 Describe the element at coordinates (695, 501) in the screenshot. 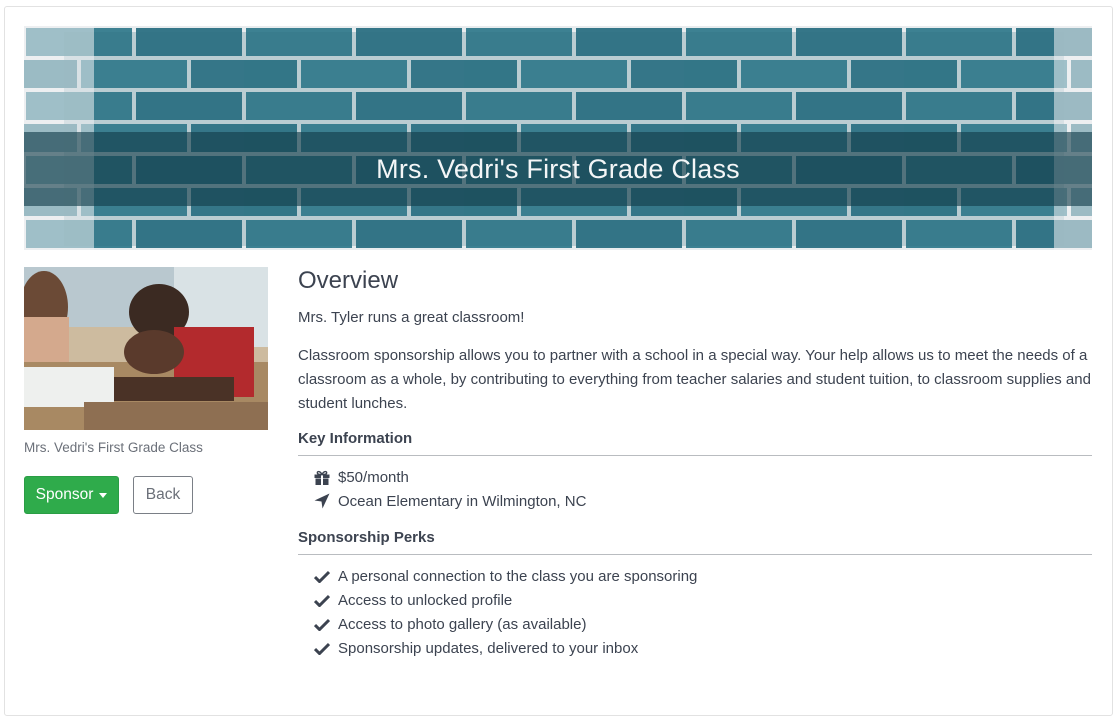

I see `key-info-item-location: Ocean Elementary in Wilmington, NC` at that location.